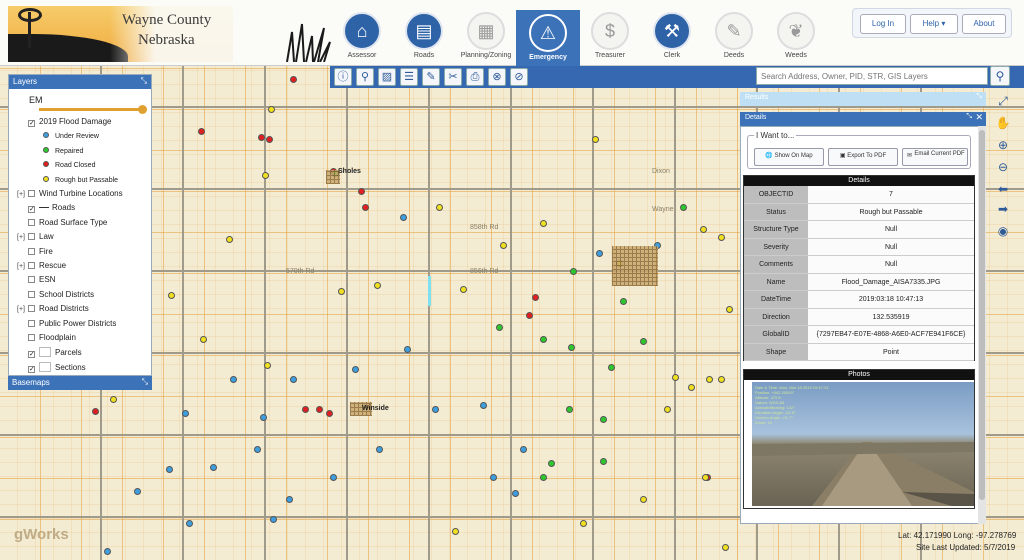  I want to click on opacity-slider, so click(93, 109).